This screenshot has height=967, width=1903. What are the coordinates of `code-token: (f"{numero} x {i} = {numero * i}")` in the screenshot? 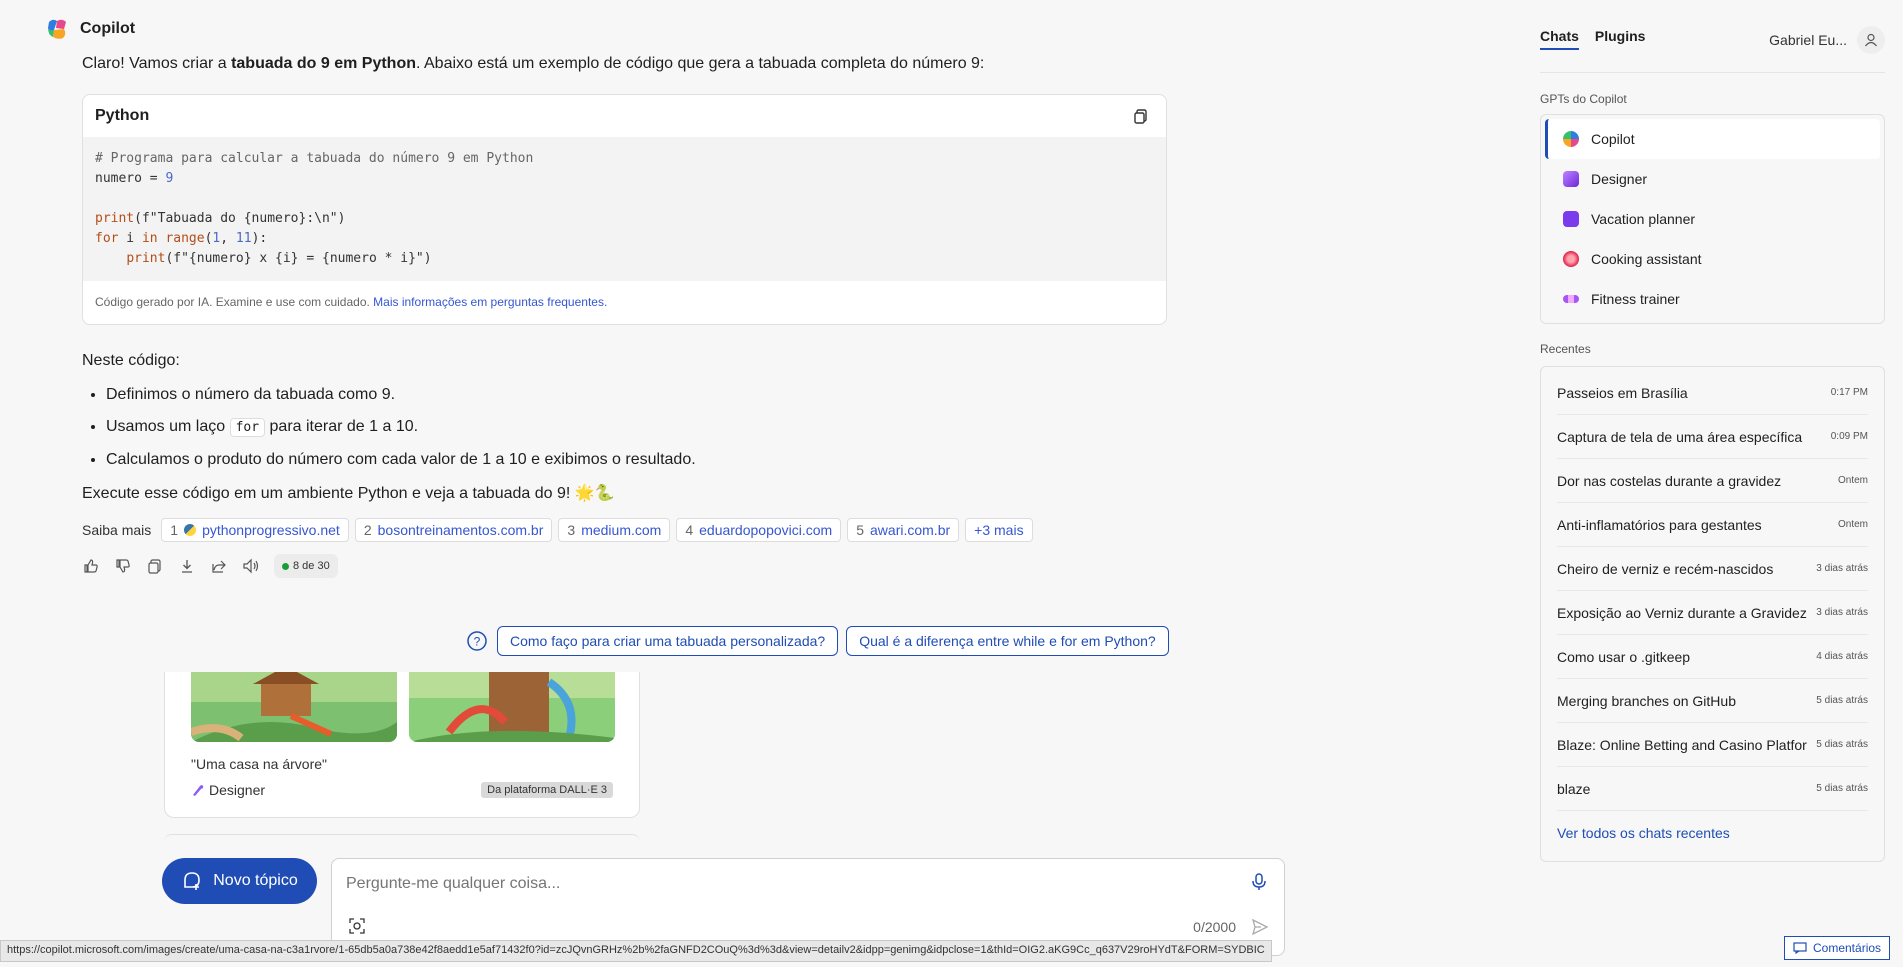 It's located at (298, 258).